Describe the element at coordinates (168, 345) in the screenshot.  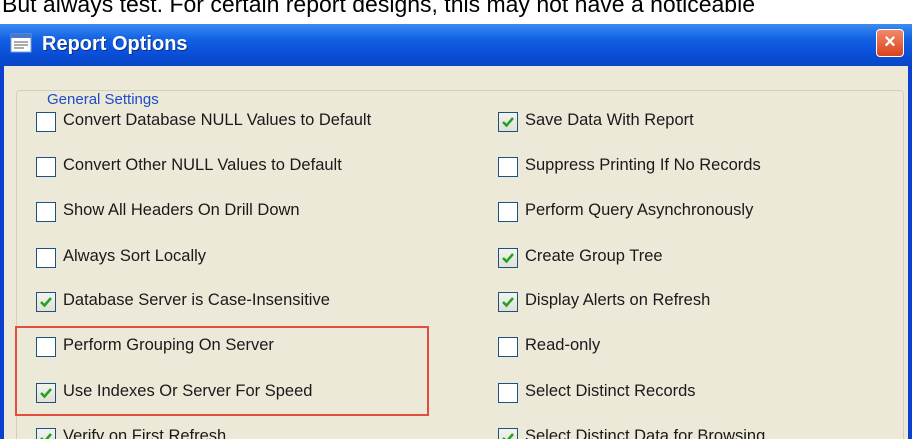
I see `option-label: Perform Grouping On Server` at that location.